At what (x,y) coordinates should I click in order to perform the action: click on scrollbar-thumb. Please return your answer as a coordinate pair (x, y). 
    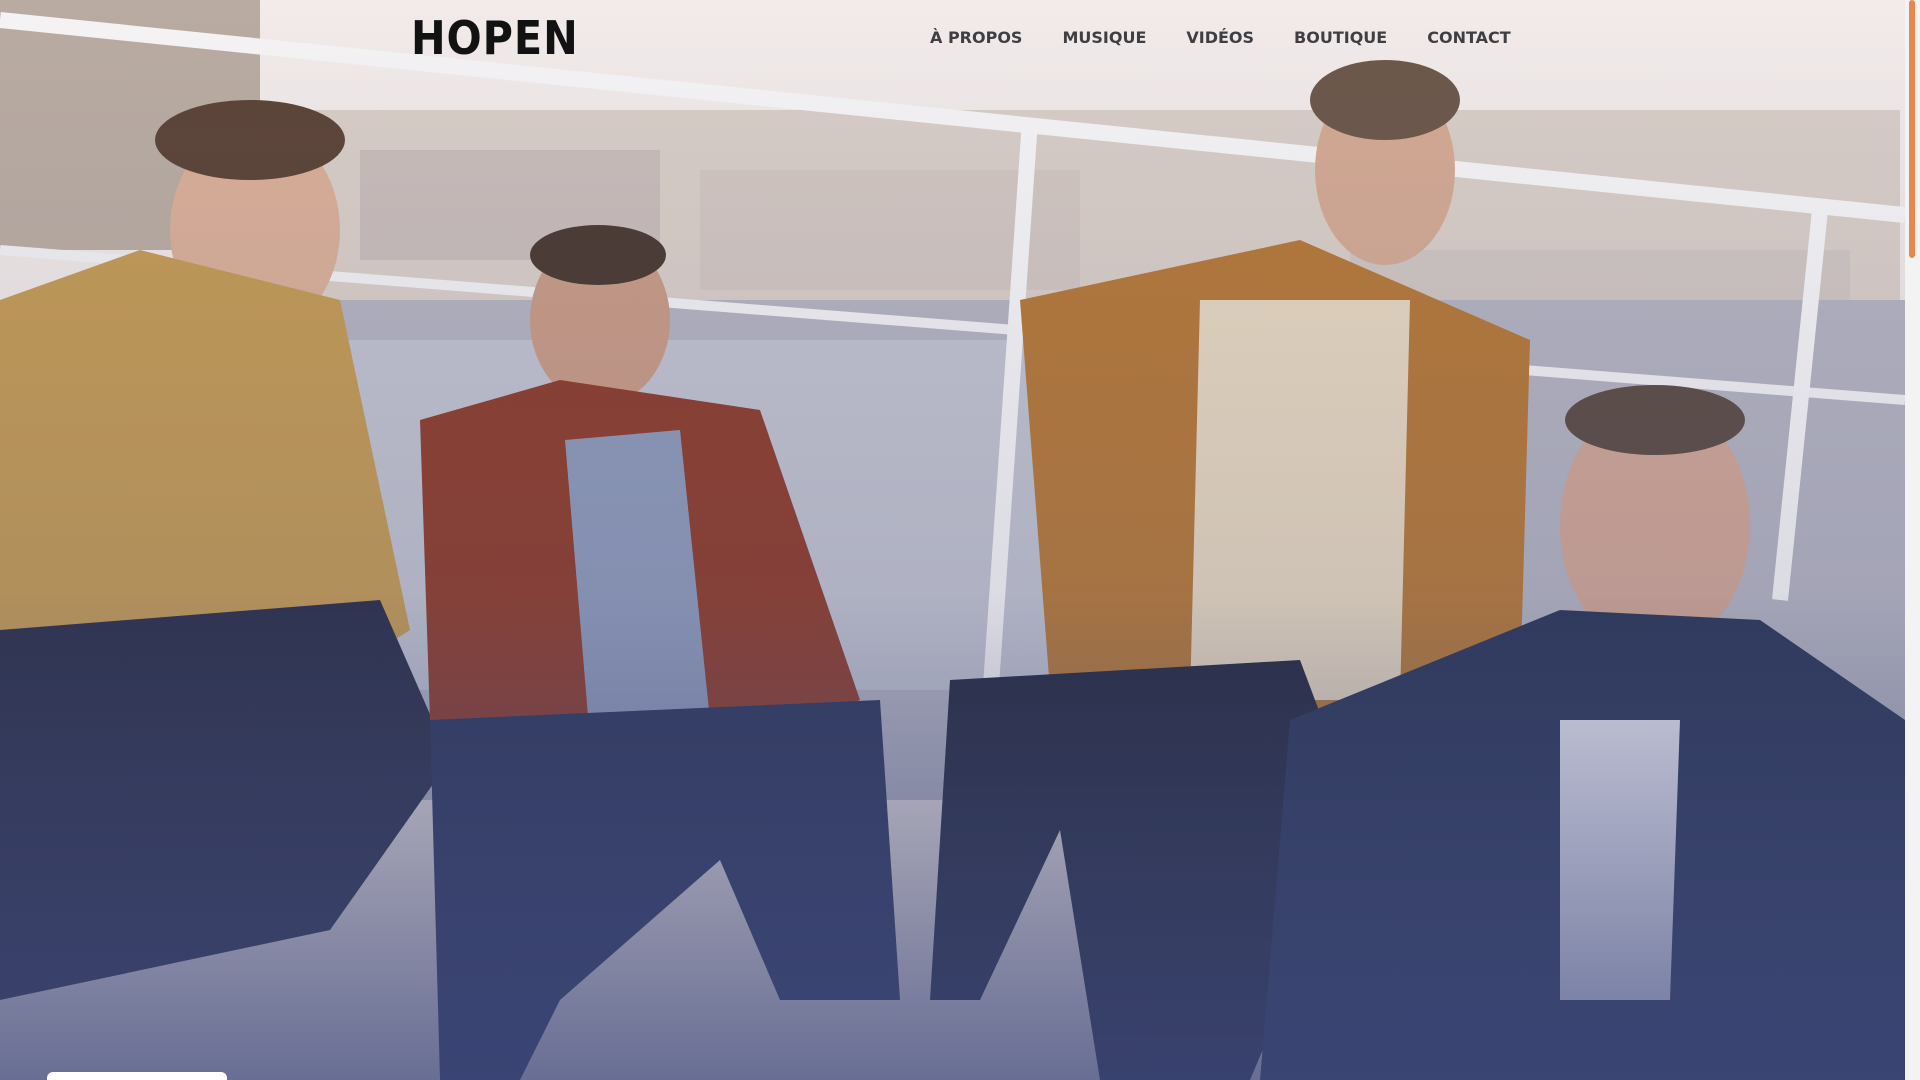
    Looking at the image, I should click on (1912, 129).